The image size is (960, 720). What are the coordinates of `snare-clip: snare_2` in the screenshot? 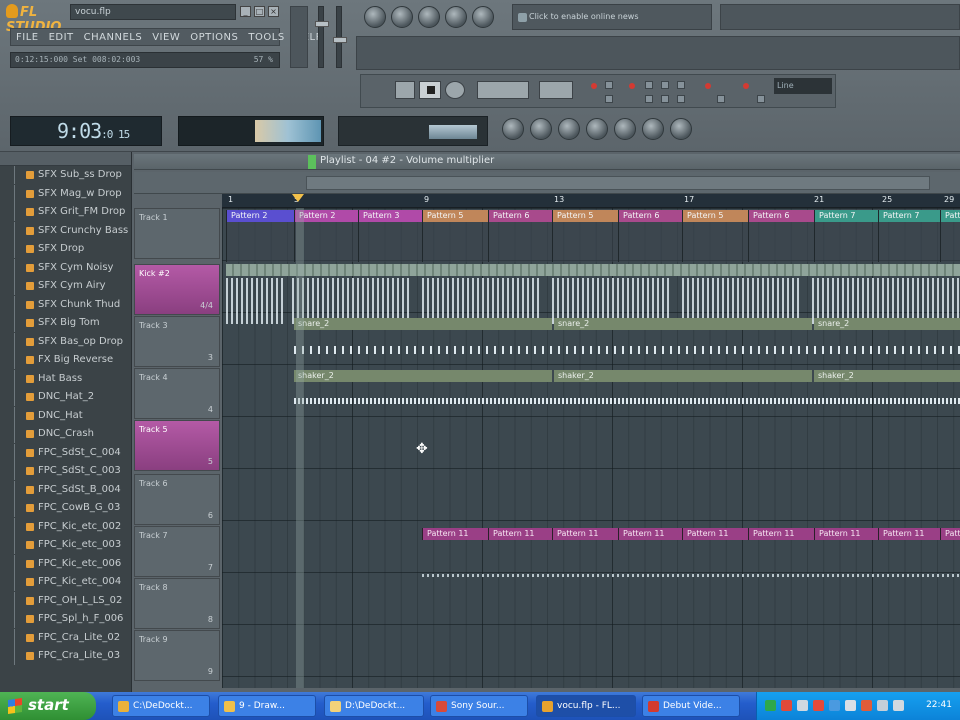 It's located at (887, 324).